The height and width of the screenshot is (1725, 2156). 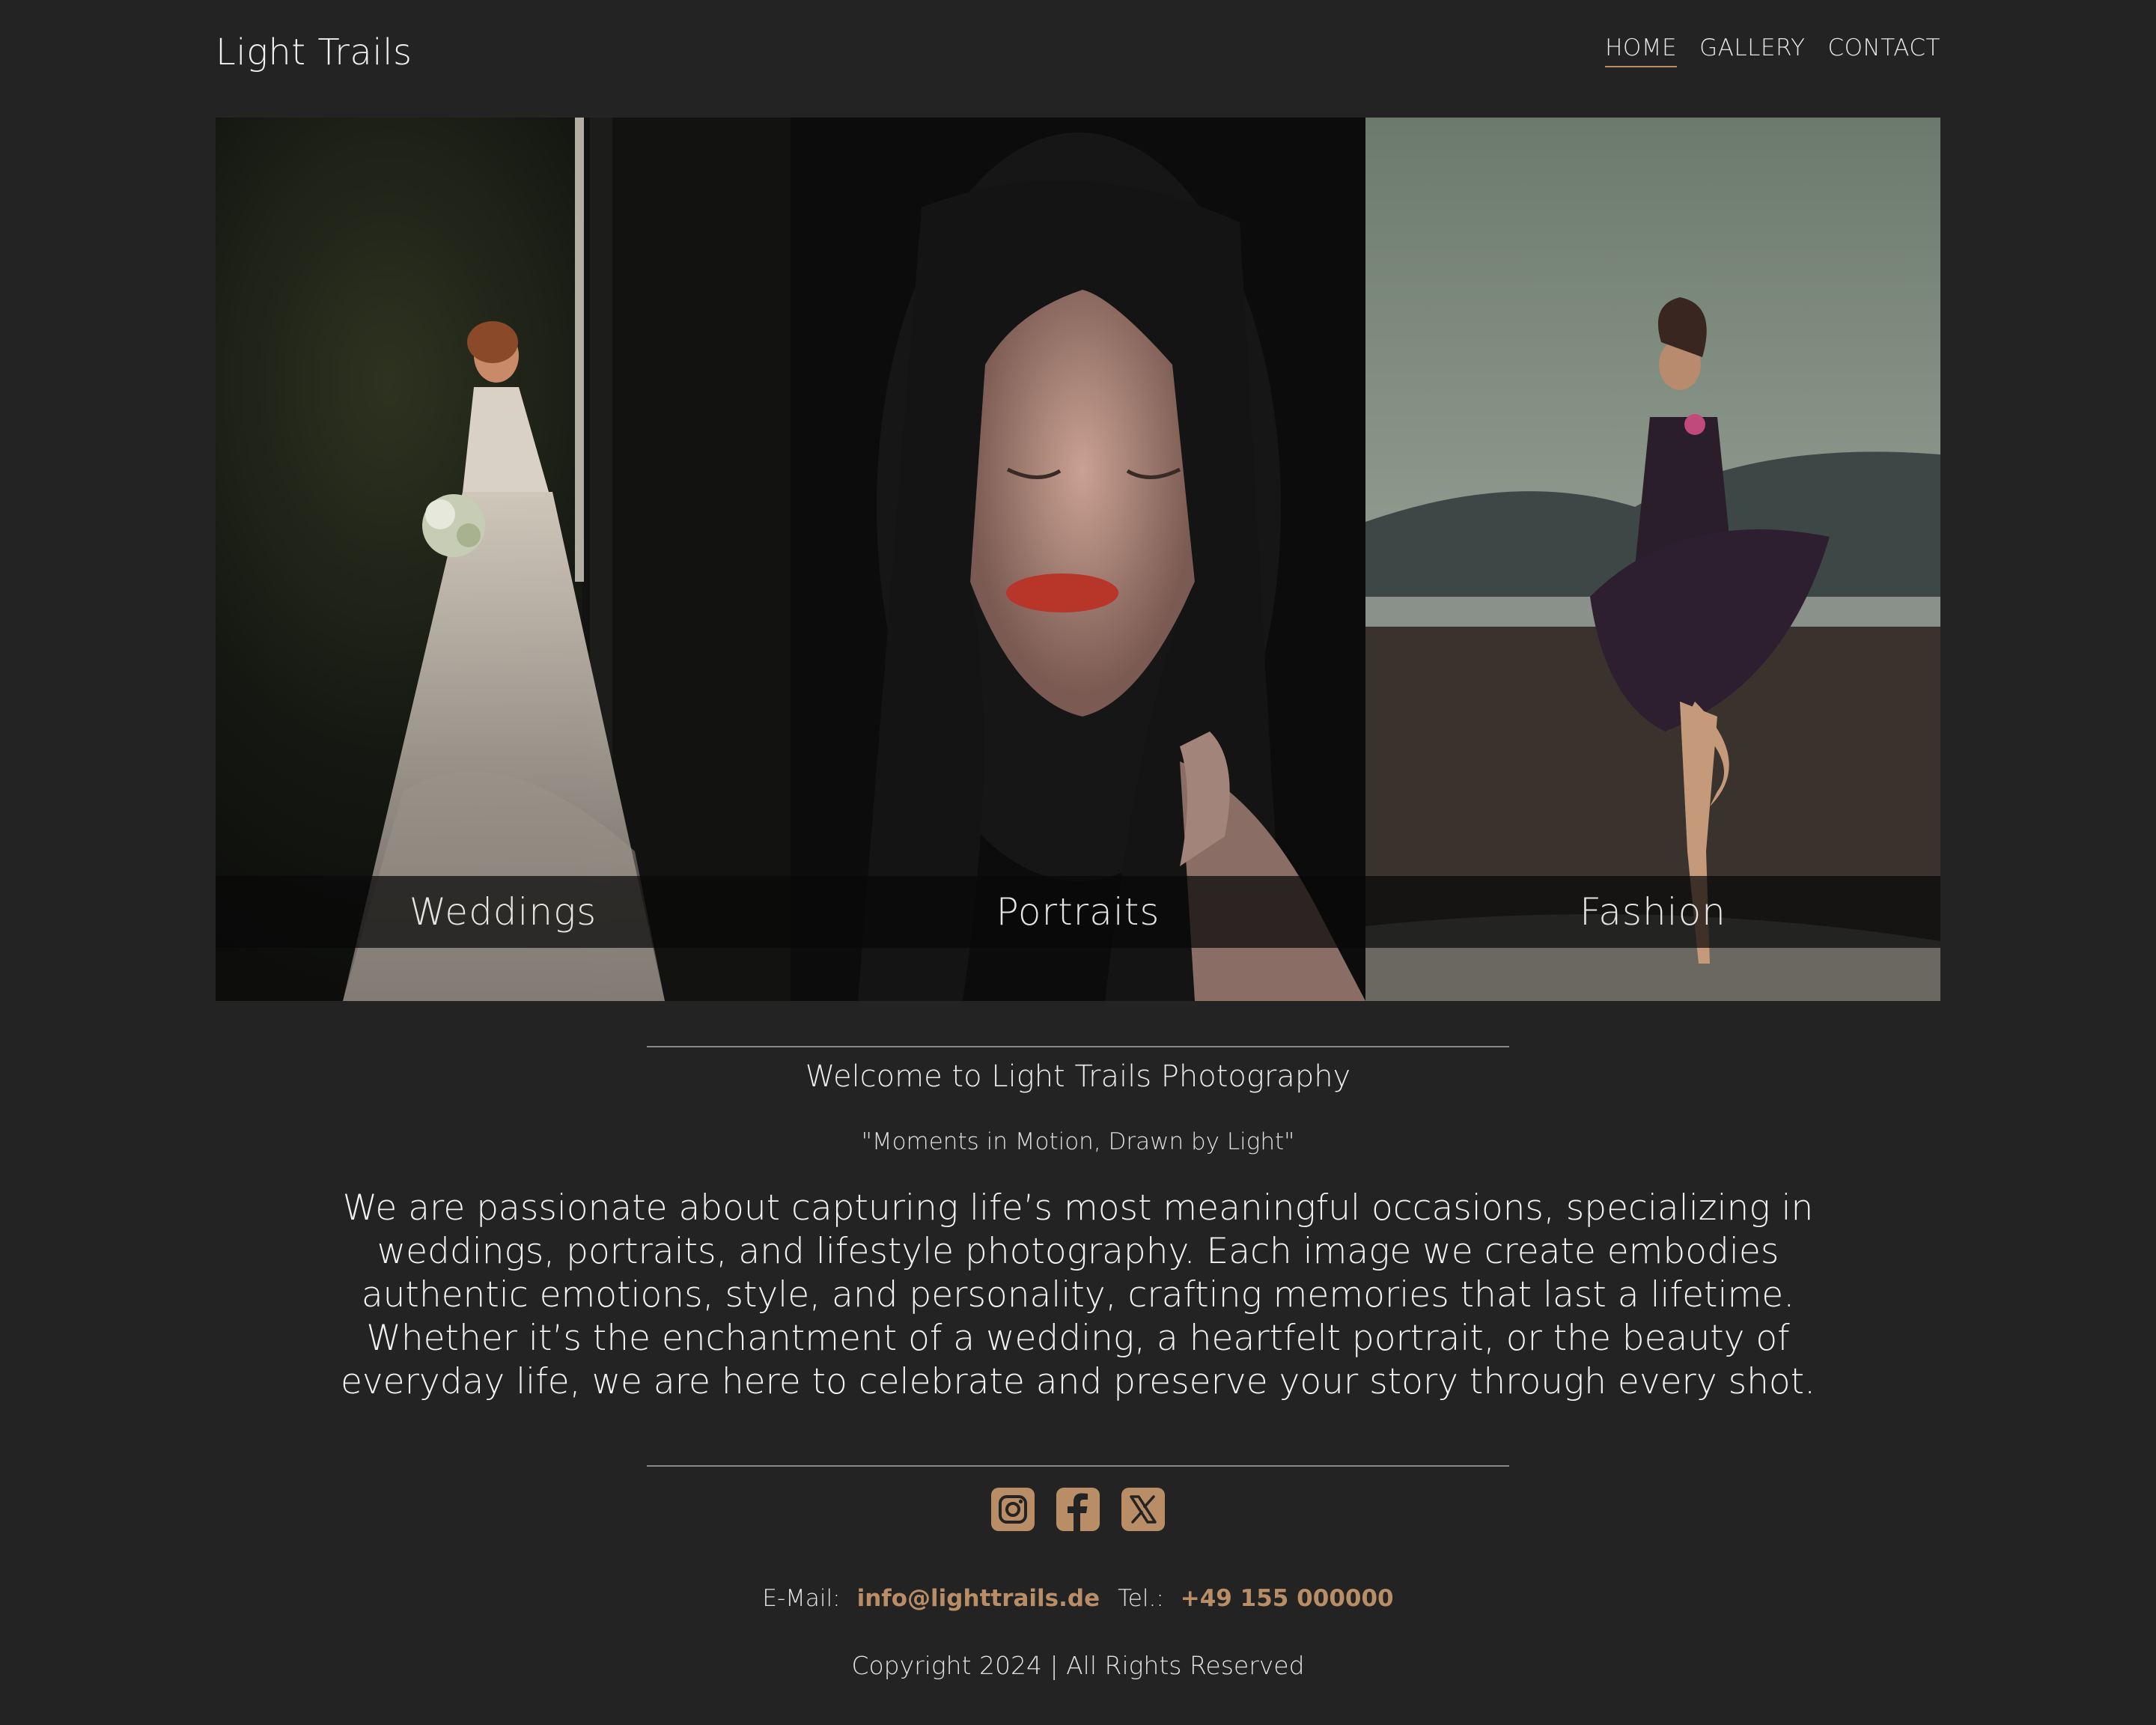 I want to click on gallery-card-fashion: Fashion, so click(x=1652, y=559).